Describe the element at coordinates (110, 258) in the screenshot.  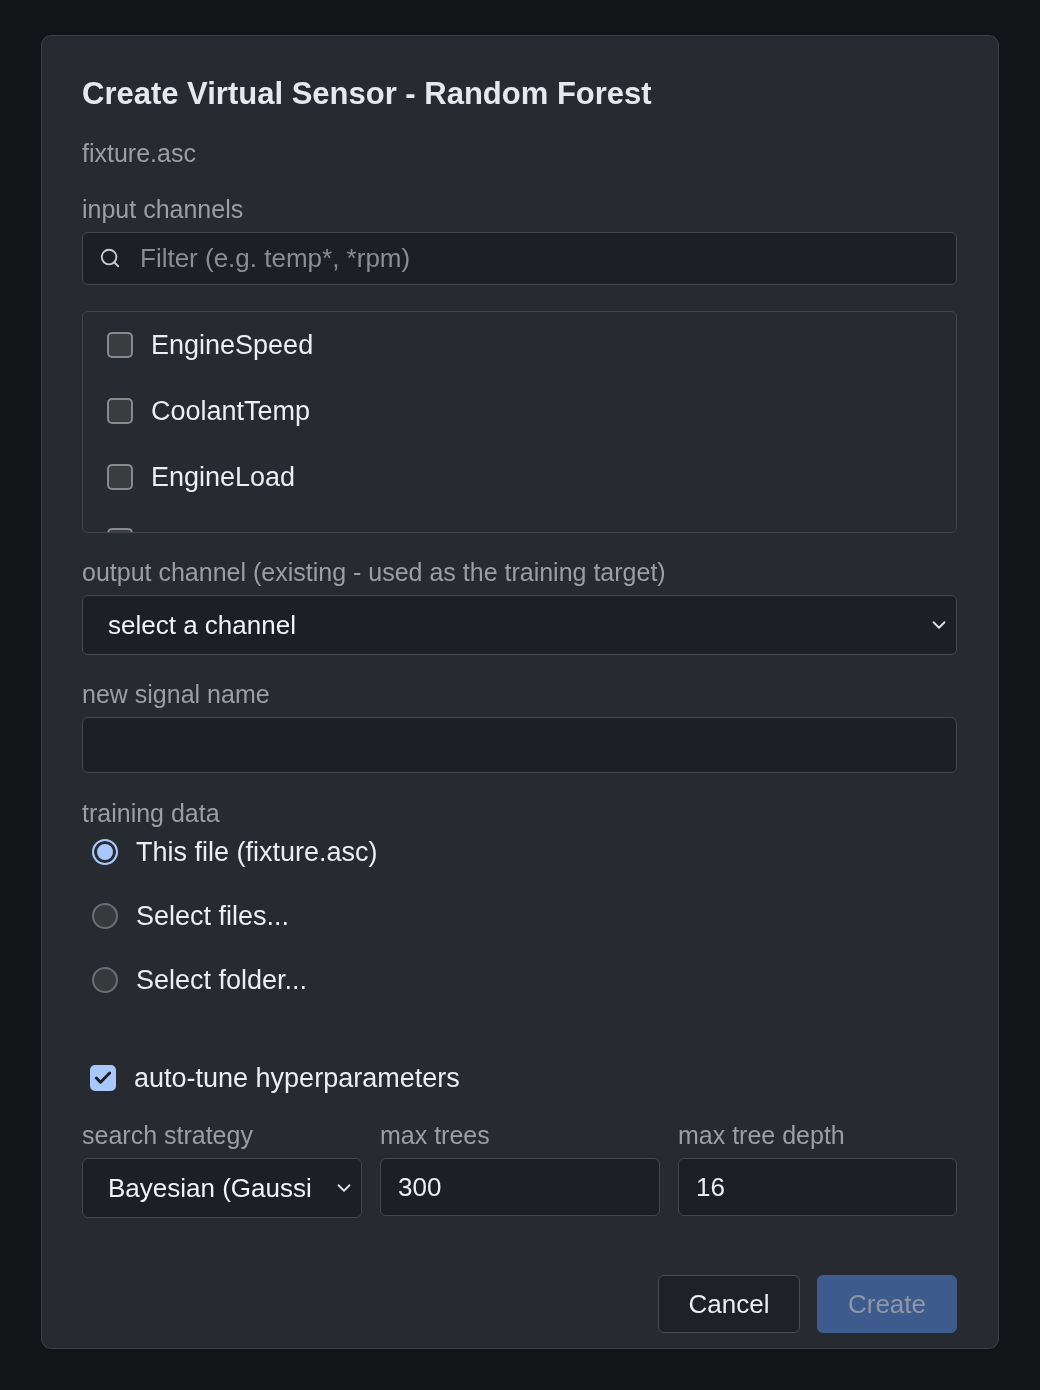
I see `search-icon` at that location.